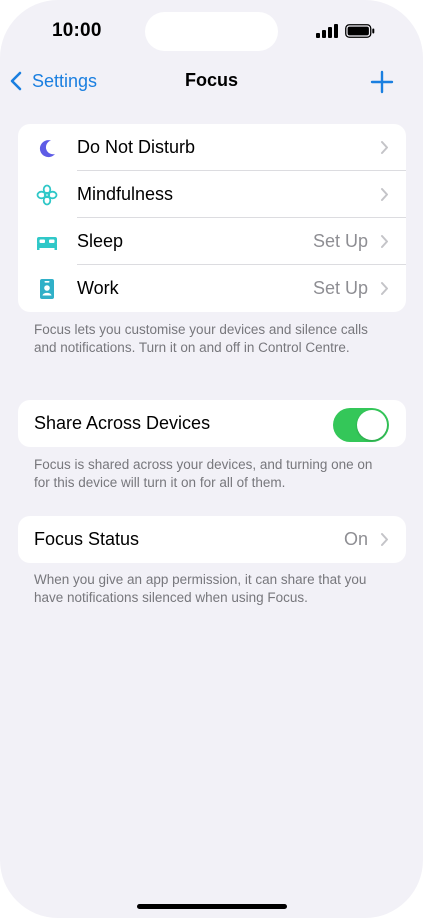 The image size is (423, 918). Describe the element at coordinates (122, 423) in the screenshot. I see `share-across-devices-label: Share Across Devices` at that location.